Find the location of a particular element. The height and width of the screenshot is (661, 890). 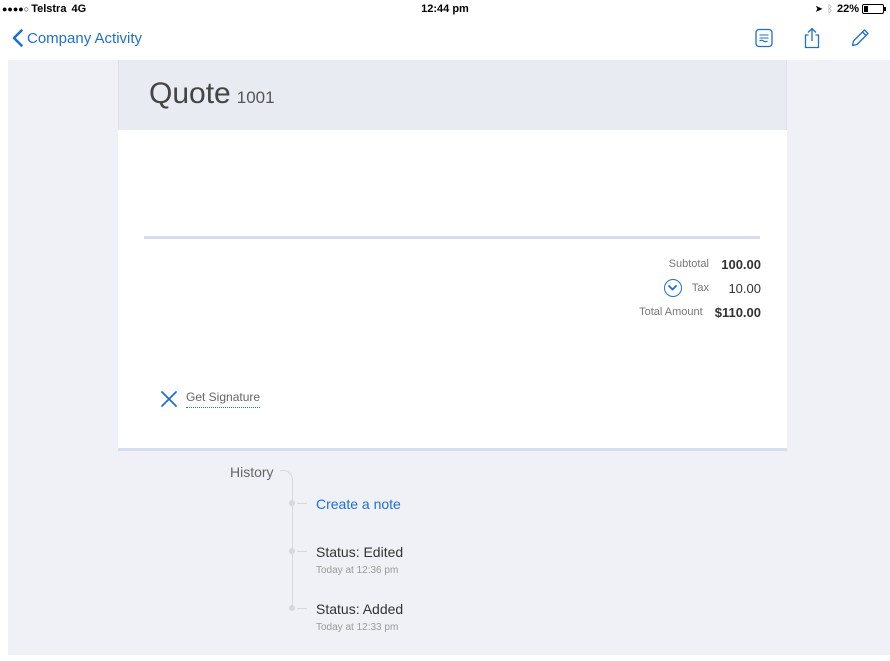

total-amount-value: $110.00 is located at coordinates (737, 312).